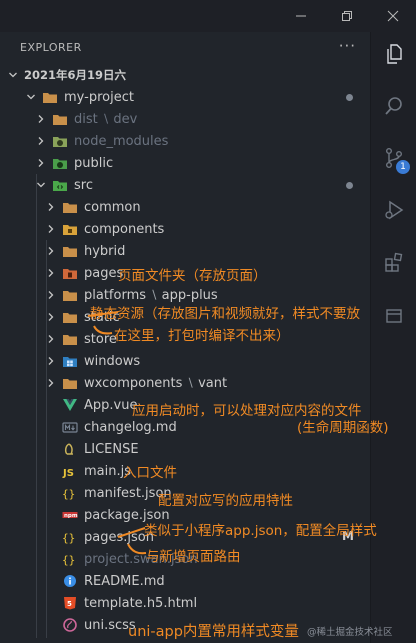 This screenshot has width=416, height=643. I want to click on watermark: @稀土掘金技术社区, so click(350, 632).